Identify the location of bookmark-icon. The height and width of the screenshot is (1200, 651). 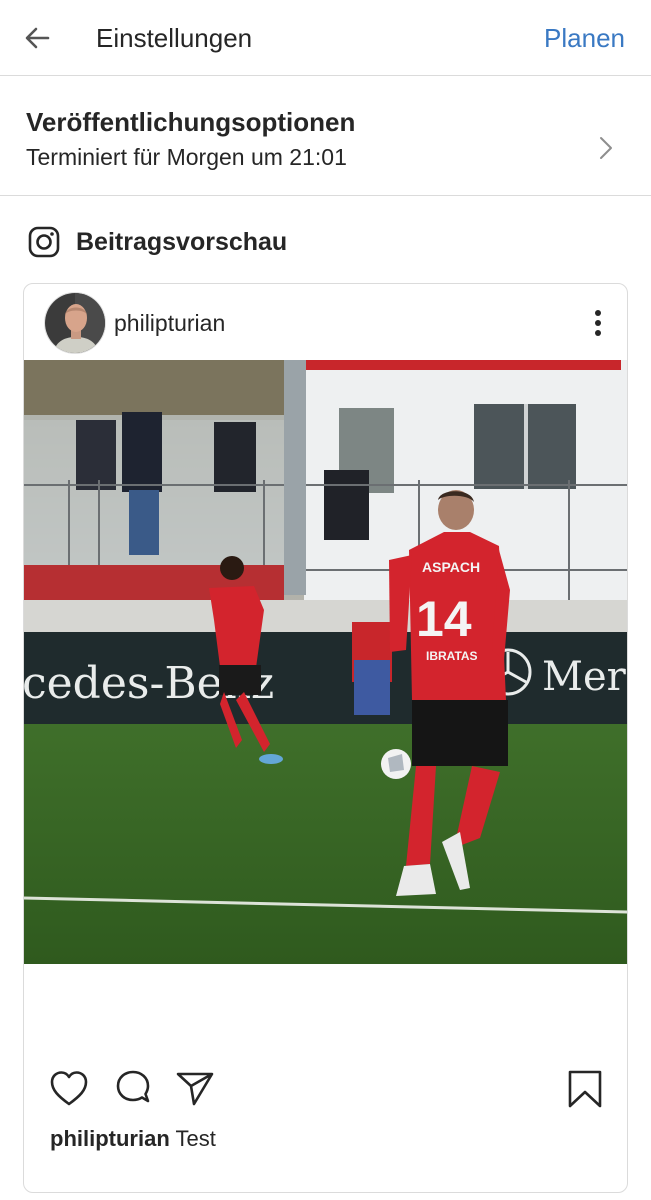
(585, 1089).